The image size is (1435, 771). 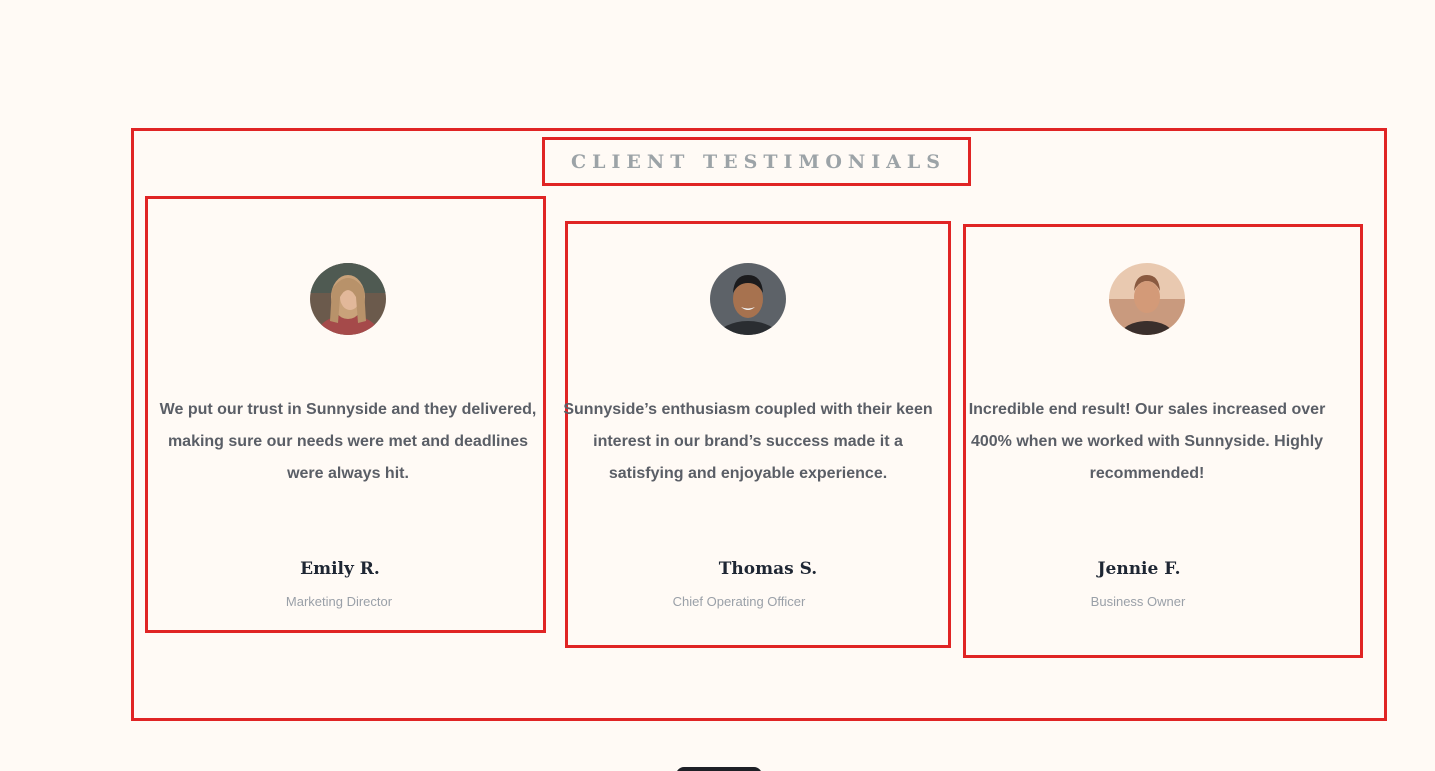 What do you see at coordinates (340, 569) in the screenshot?
I see `testimonial-name: Emily R.` at bounding box center [340, 569].